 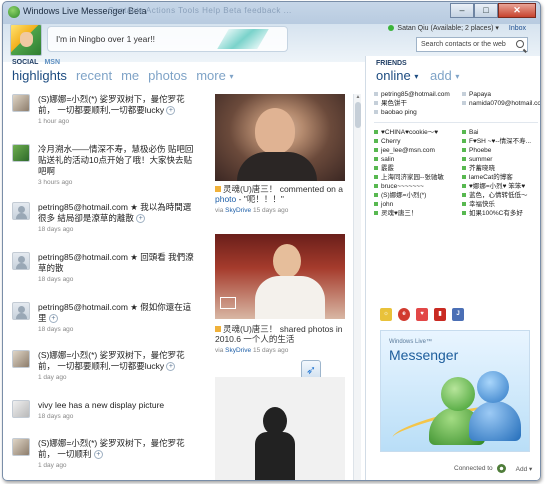 What do you see at coordinates (501, 177) in the screenshot?
I see `contact-item: lameCat的博客` at bounding box center [501, 177].